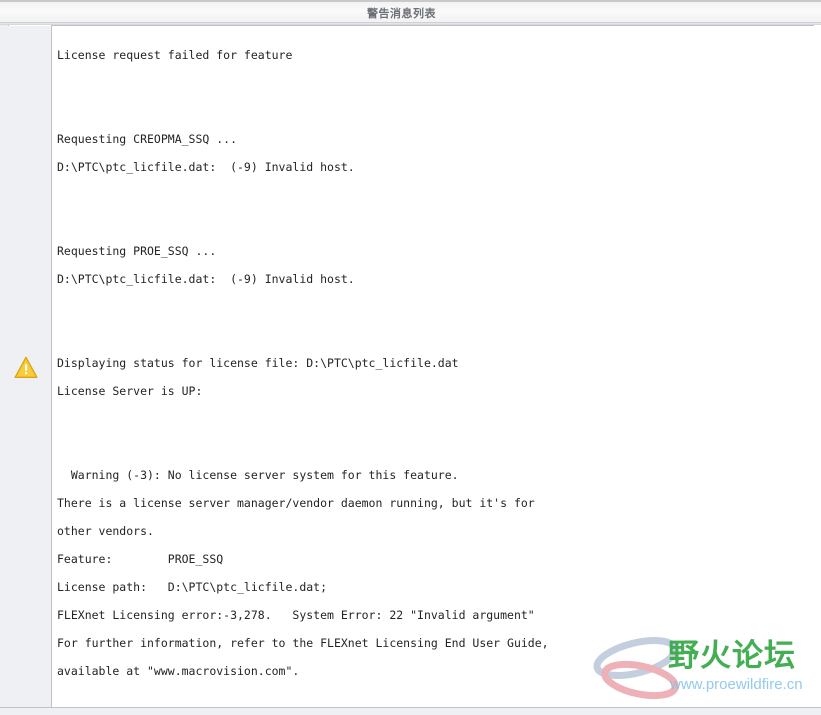  What do you see at coordinates (26, 367) in the screenshot?
I see `warning-triangle-icon` at bounding box center [26, 367].